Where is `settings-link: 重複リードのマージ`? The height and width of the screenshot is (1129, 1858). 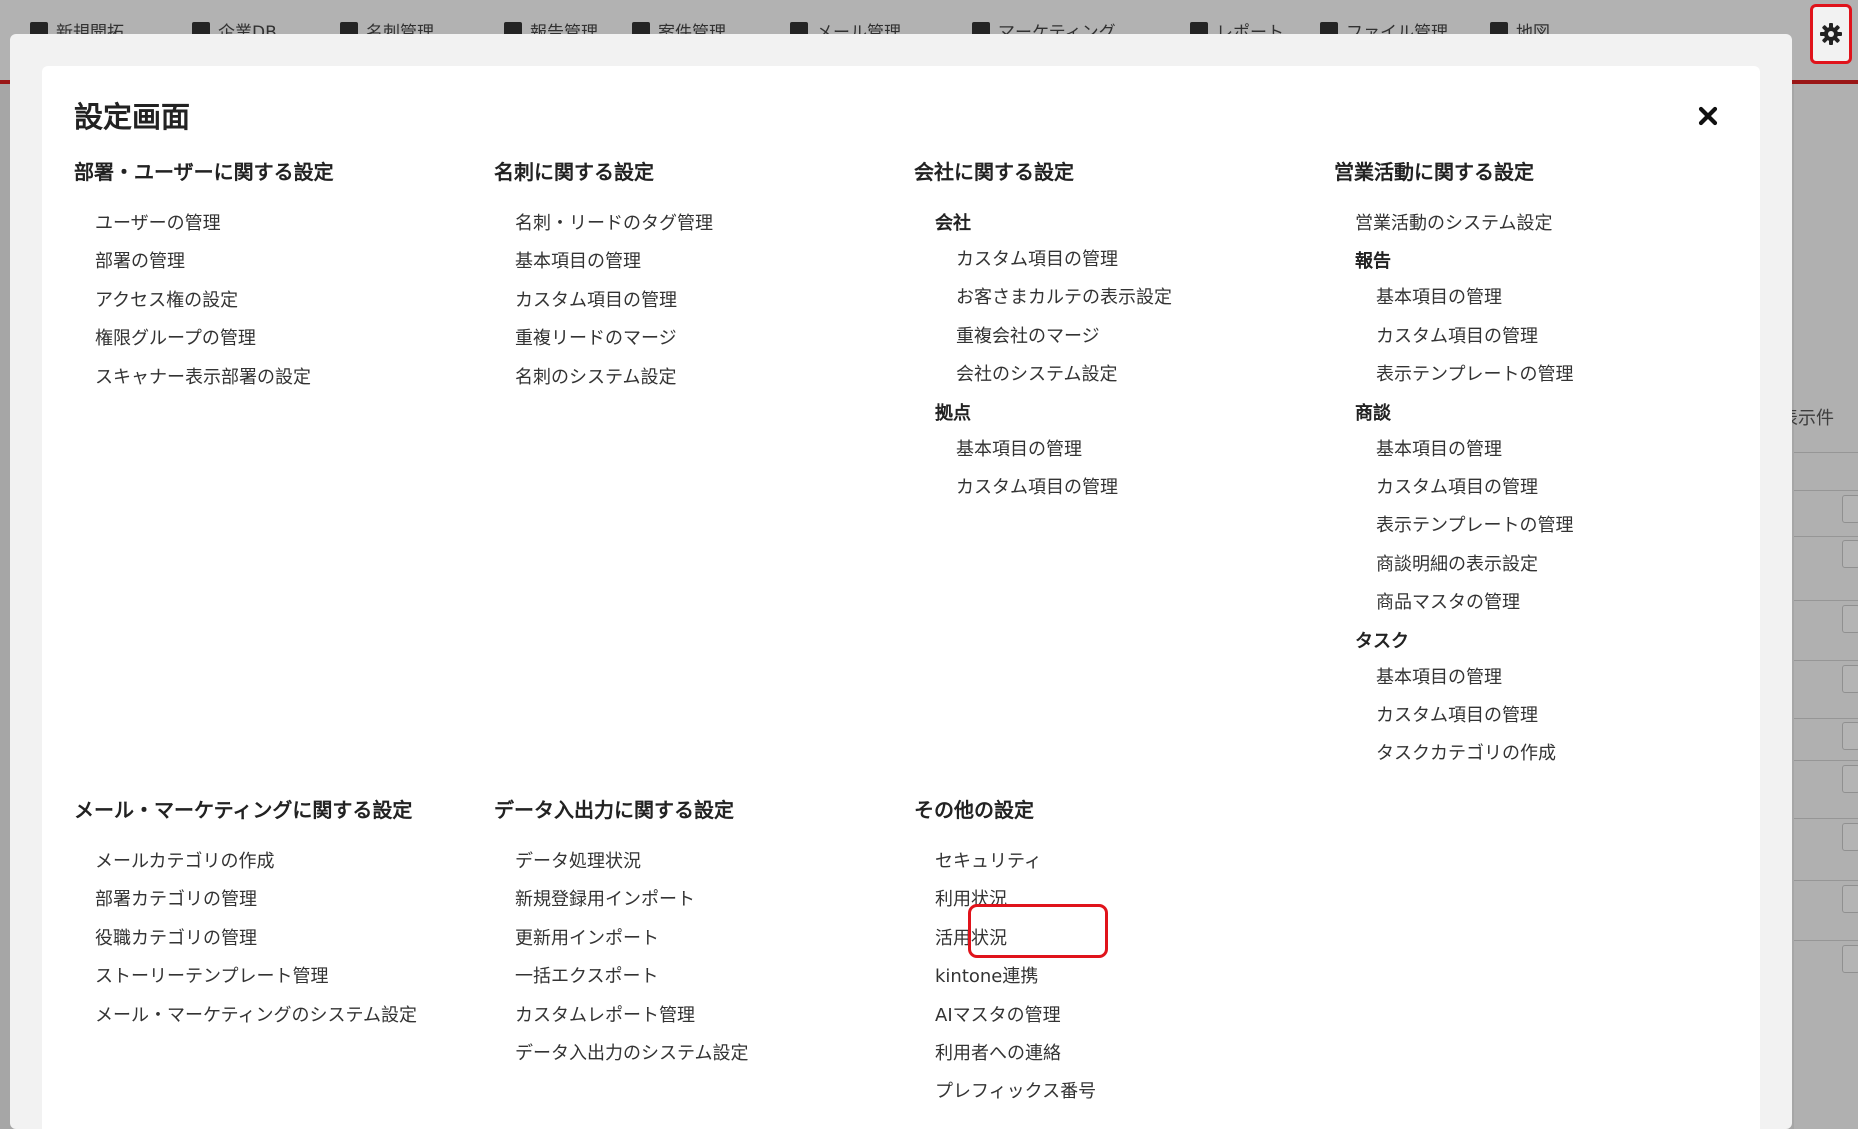
settings-link: 重複リードのマージ is located at coordinates (603, 344).